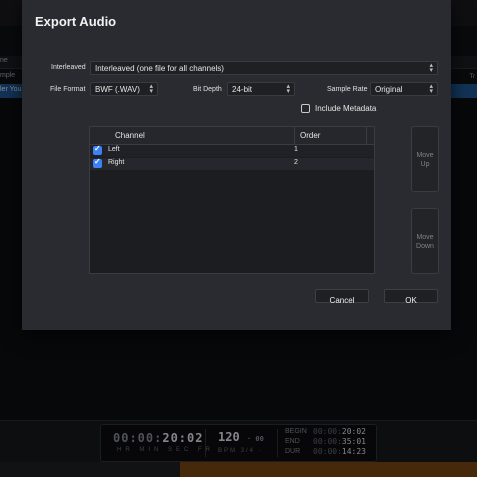 The image size is (477, 477). I want to click on order-column-header: Order, so click(310, 135).